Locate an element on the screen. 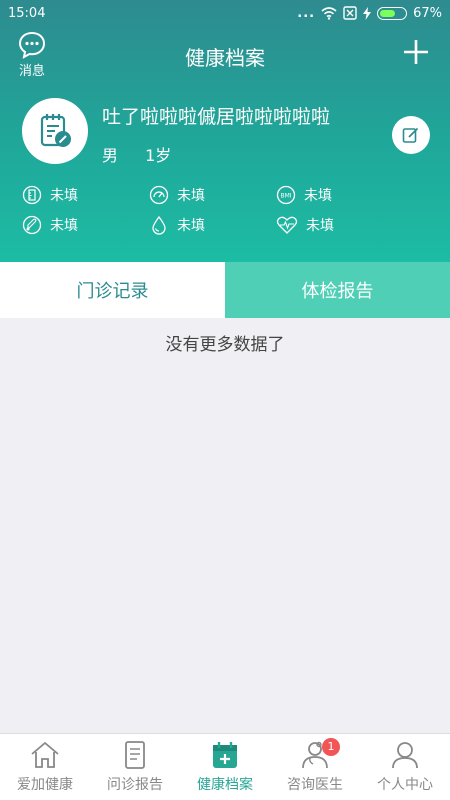 This screenshot has height=800, width=450. bmi-icon: BMI is located at coordinates (286, 195).